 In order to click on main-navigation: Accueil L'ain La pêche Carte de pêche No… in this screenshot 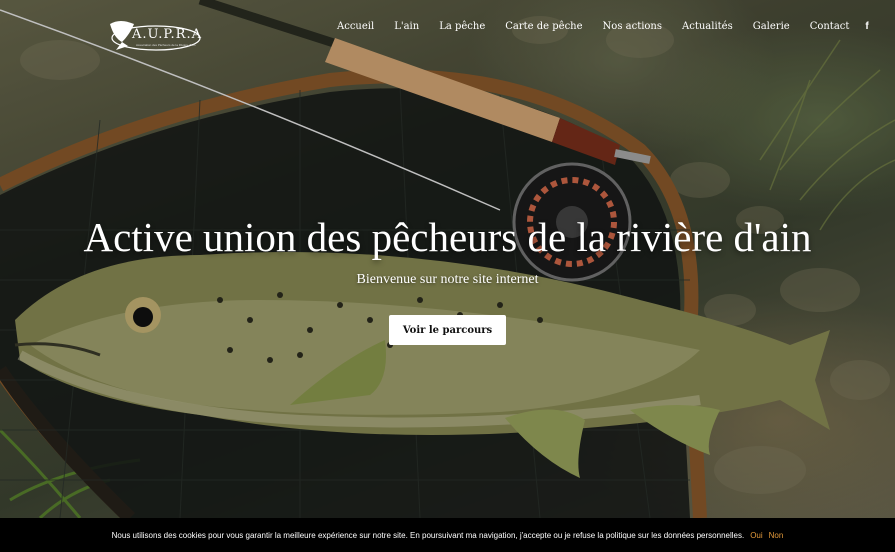, I will do `click(613, 26)`.